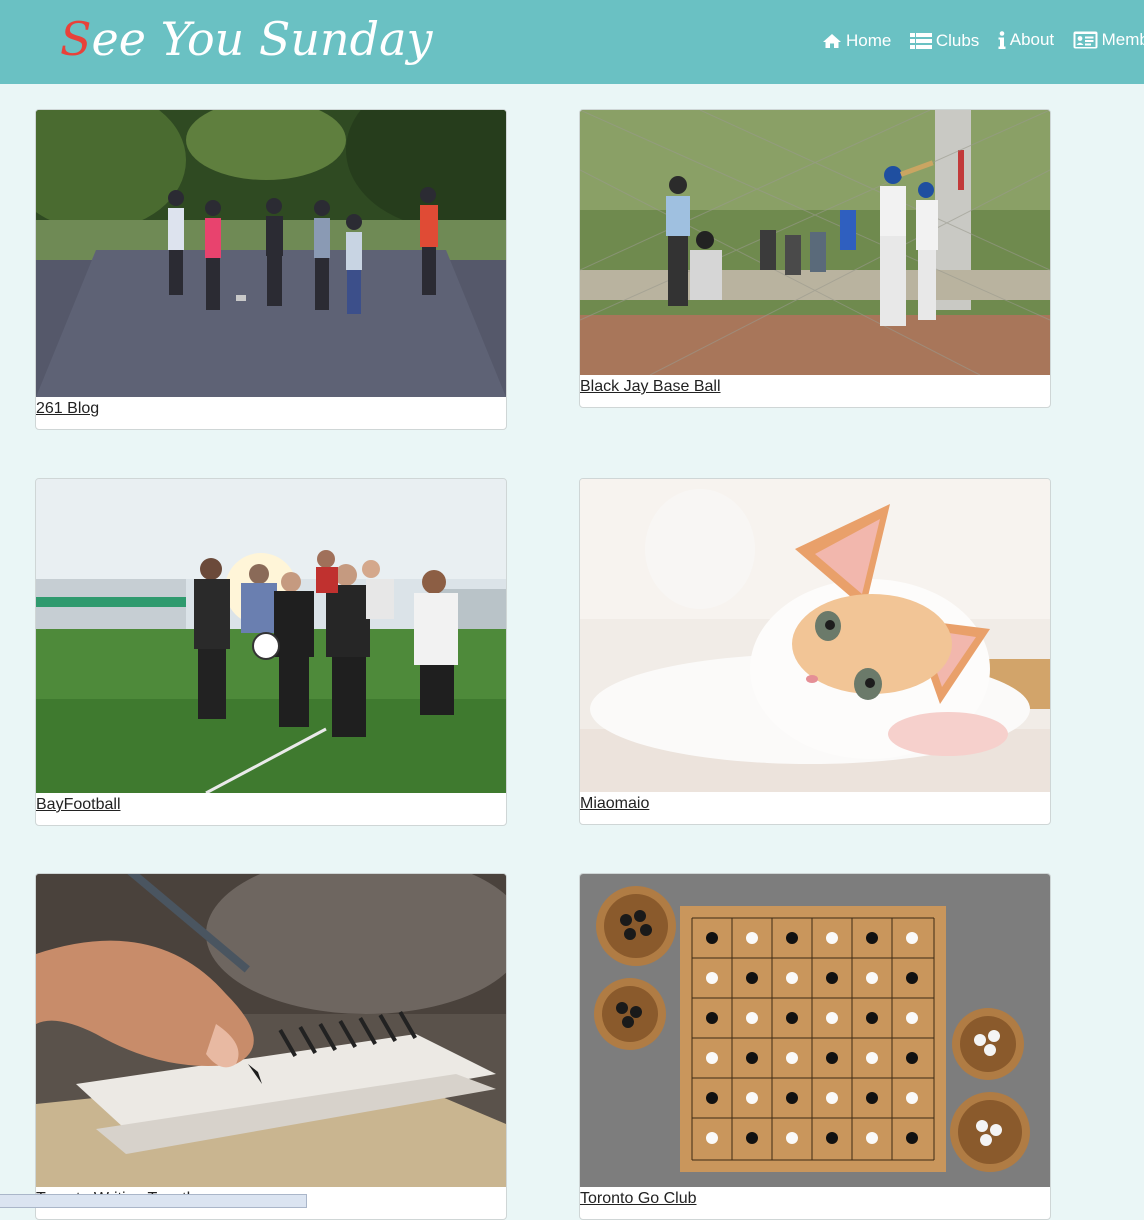  I want to click on browser-status-bar, so click(153, 1201).